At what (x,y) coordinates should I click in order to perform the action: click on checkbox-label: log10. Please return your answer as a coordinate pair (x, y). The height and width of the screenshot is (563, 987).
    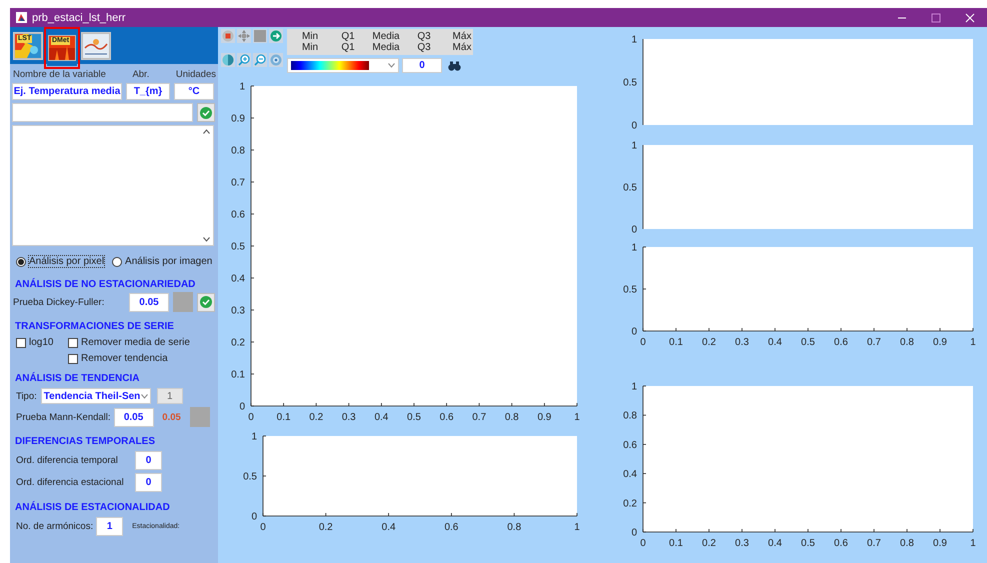
    Looking at the image, I should click on (41, 342).